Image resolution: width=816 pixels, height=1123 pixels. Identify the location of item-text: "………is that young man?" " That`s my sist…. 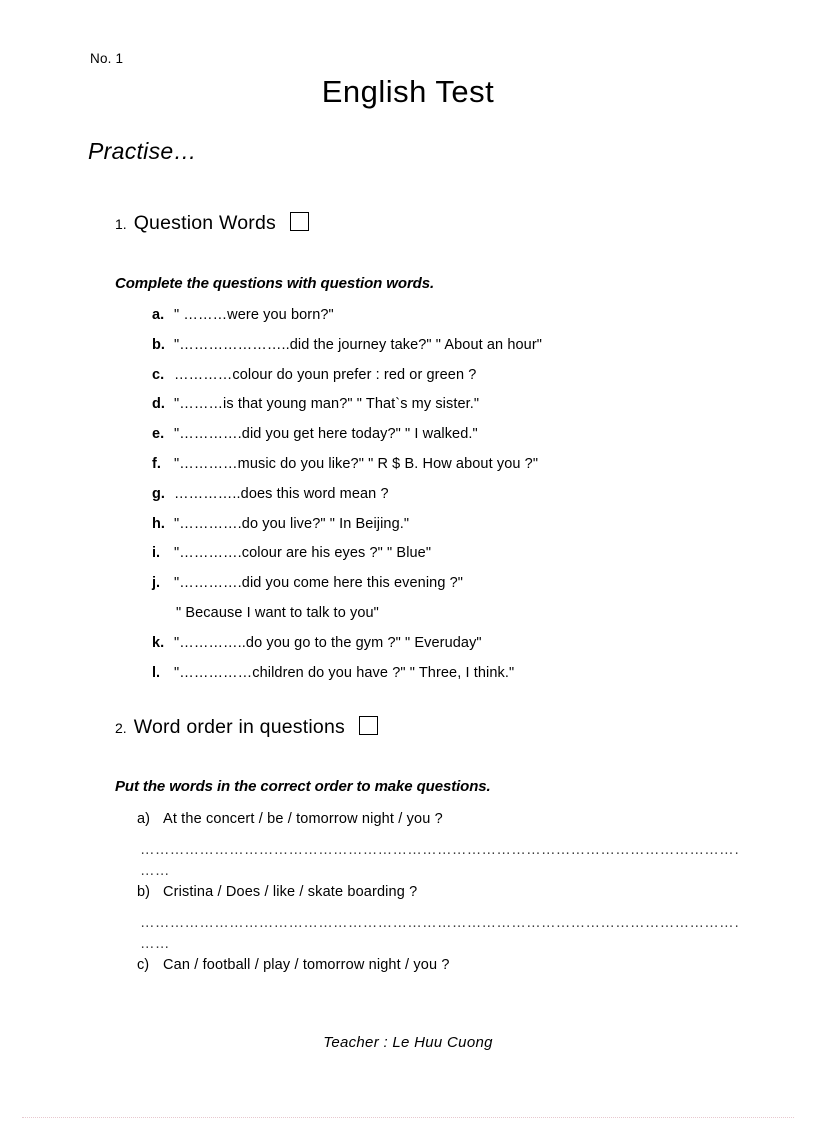
(327, 404).